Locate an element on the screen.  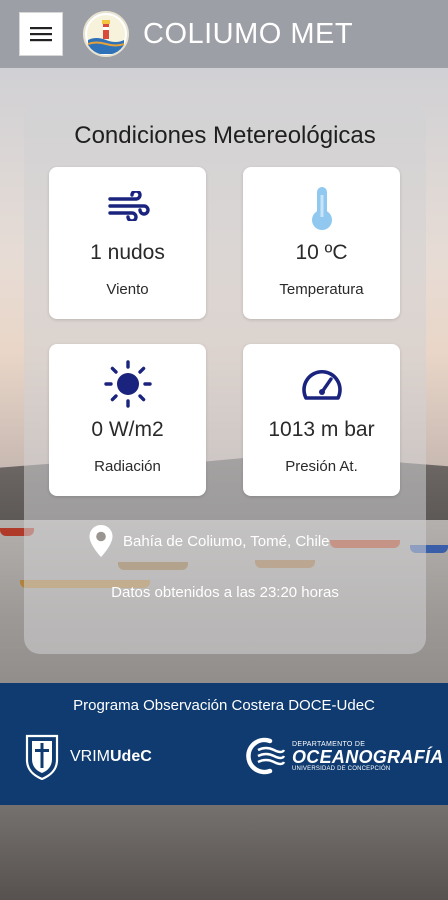
wind-card: 1 nudos Viento is located at coordinates (127, 243).